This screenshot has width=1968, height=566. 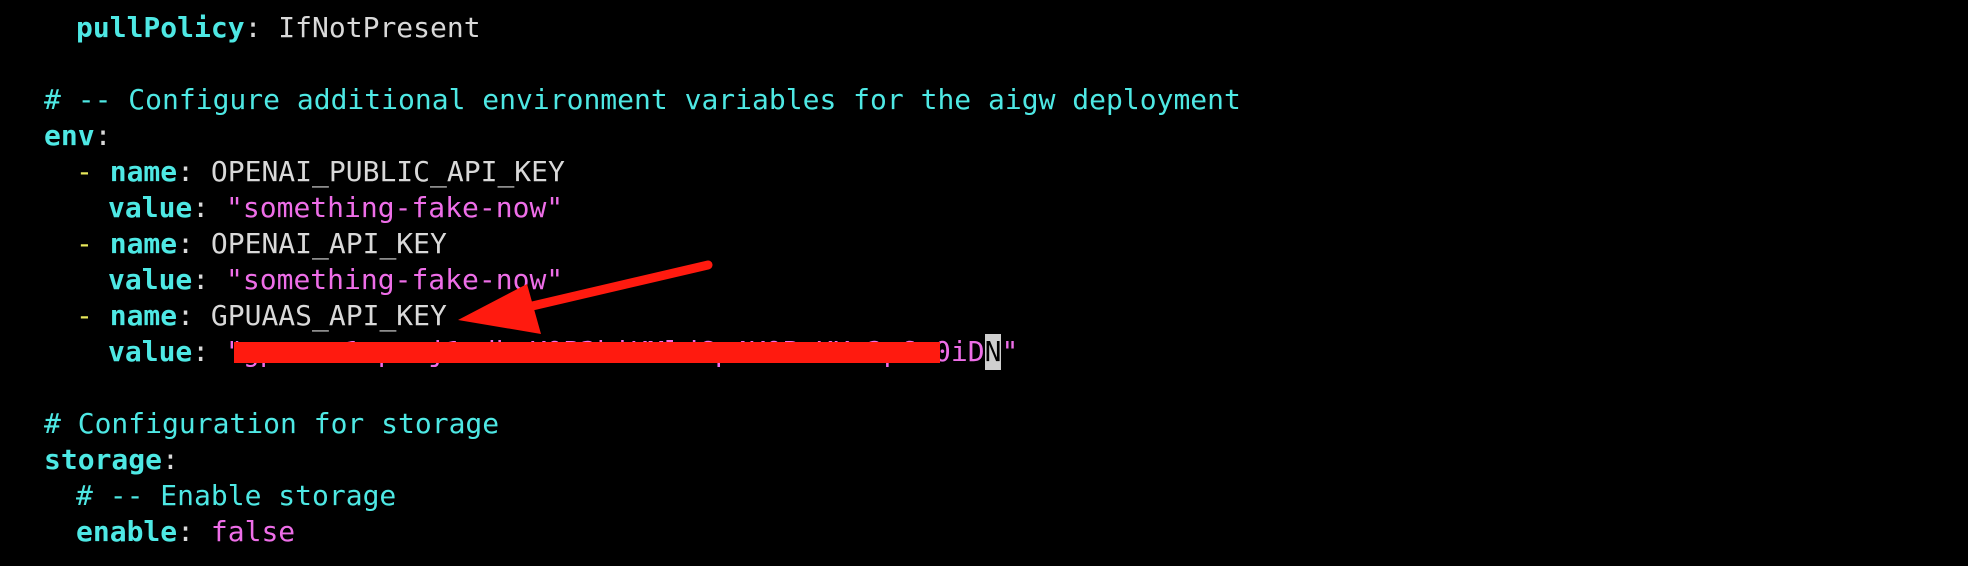 What do you see at coordinates (387, 171) in the screenshot?
I see `env-entry-name-value: OPENAI_PUBLIC_API_KEY` at bounding box center [387, 171].